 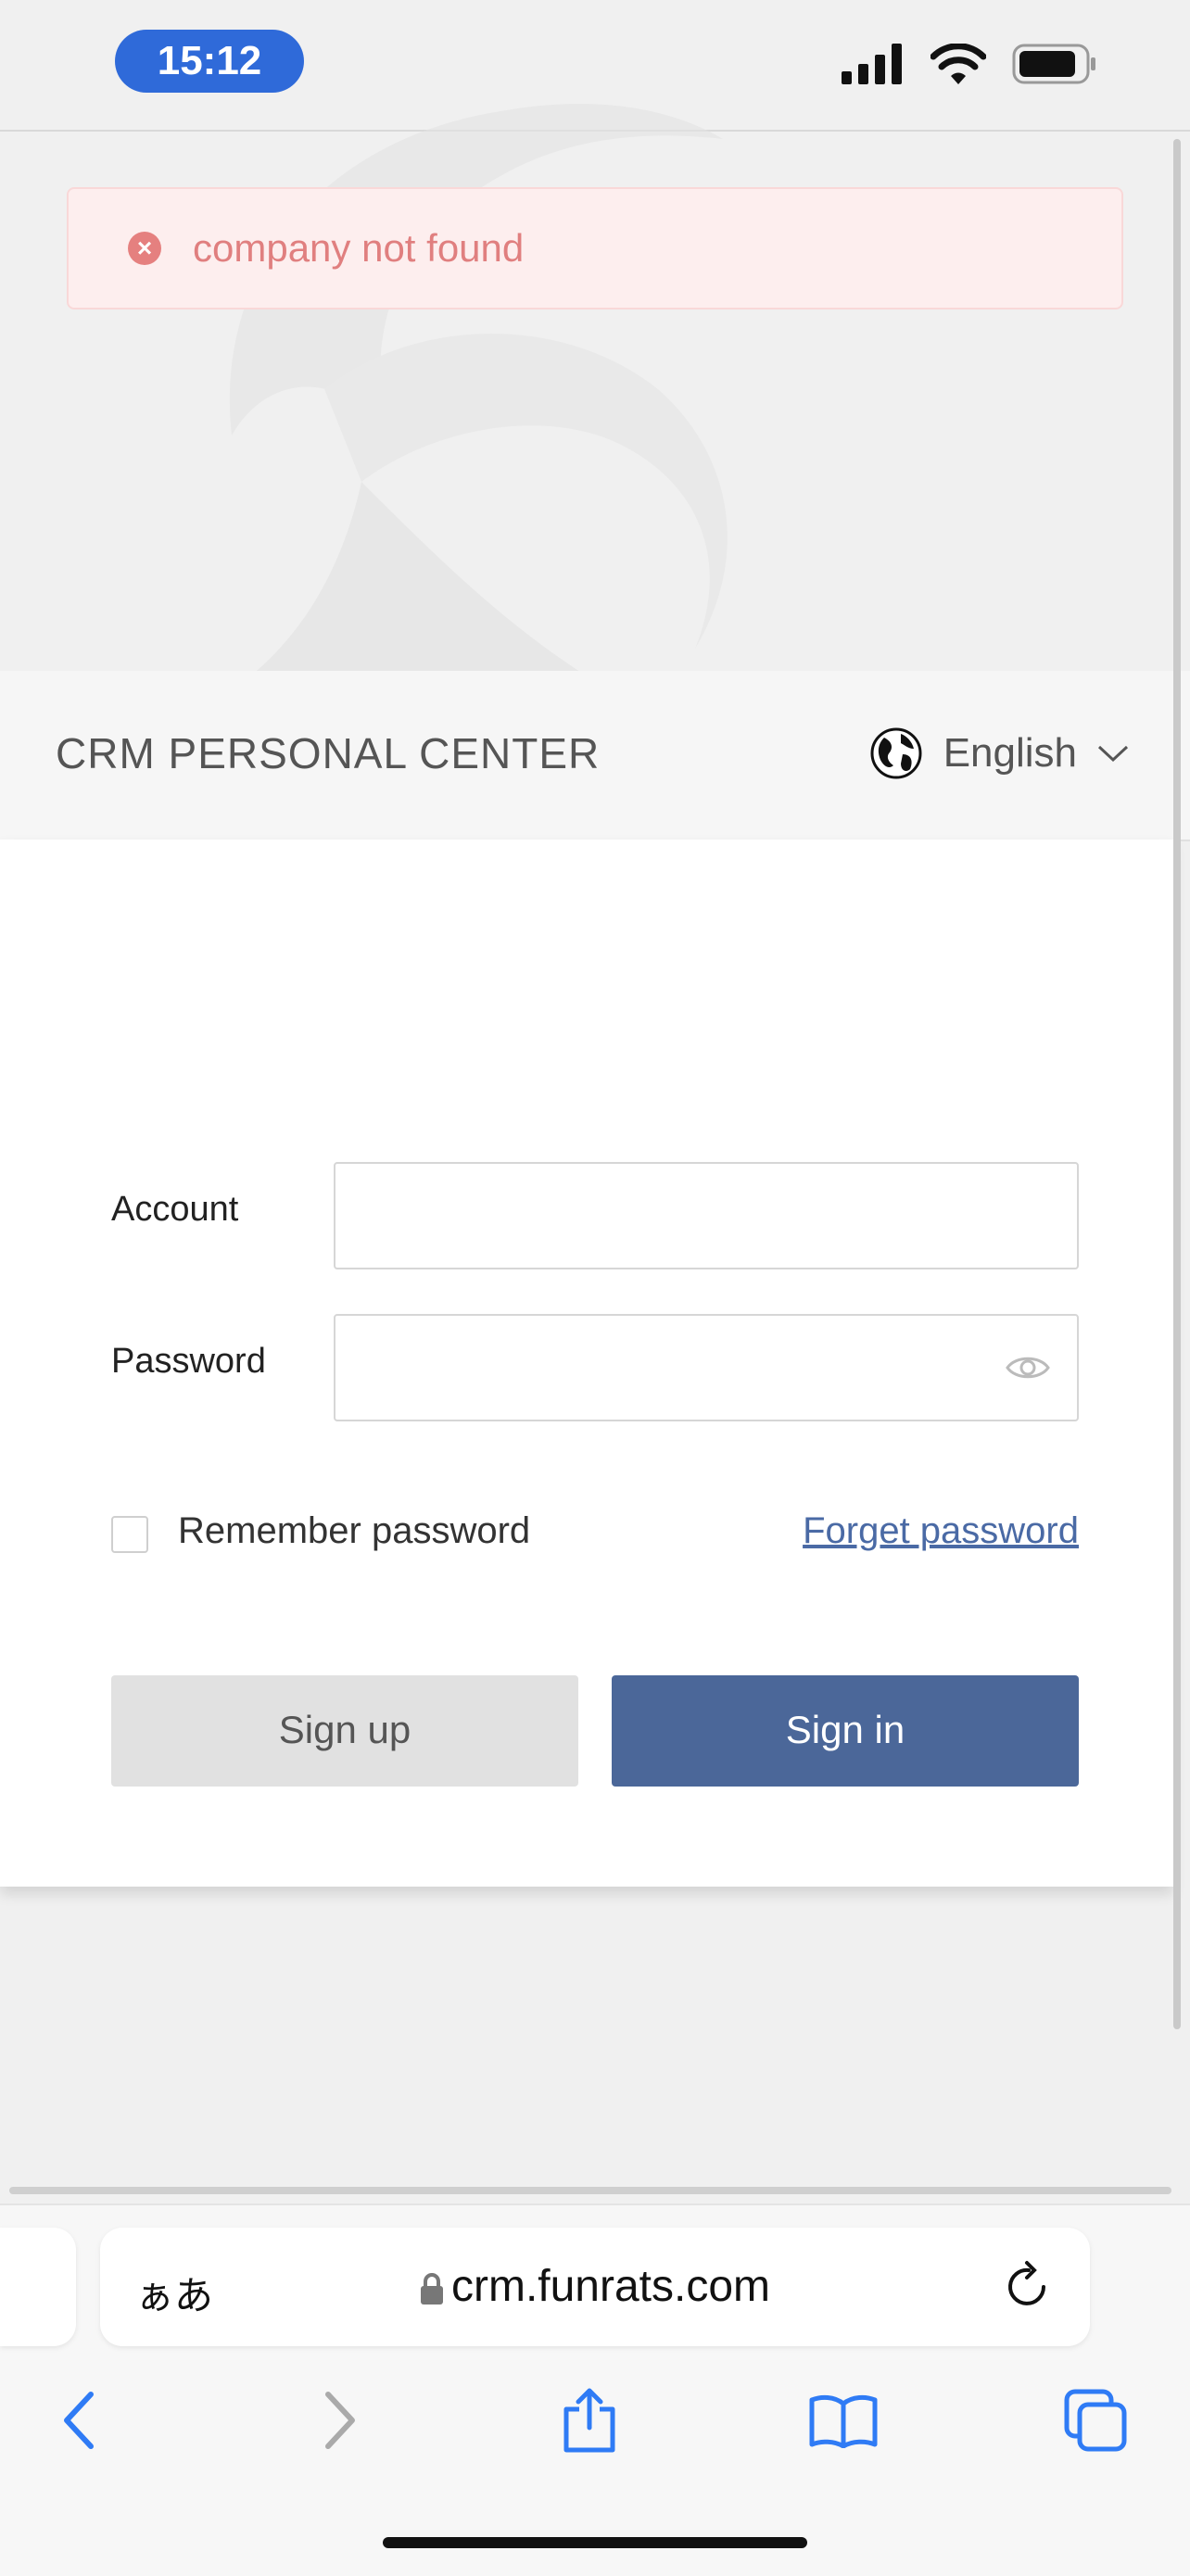 What do you see at coordinates (845, 1731) in the screenshot?
I see `sign-in-button: Sign in` at bounding box center [845, 1731].